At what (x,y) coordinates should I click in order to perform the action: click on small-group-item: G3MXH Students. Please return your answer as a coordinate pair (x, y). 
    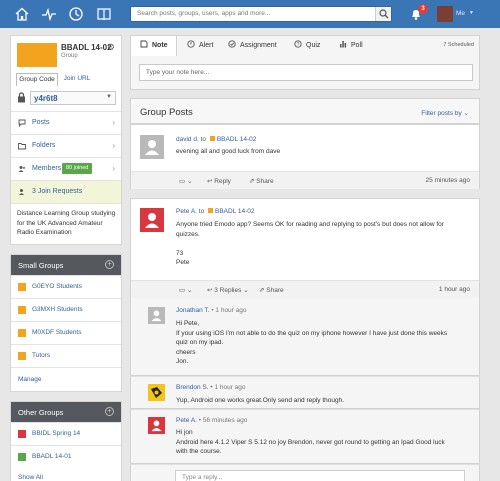
    Looking at the image, I should click on (66, 309).